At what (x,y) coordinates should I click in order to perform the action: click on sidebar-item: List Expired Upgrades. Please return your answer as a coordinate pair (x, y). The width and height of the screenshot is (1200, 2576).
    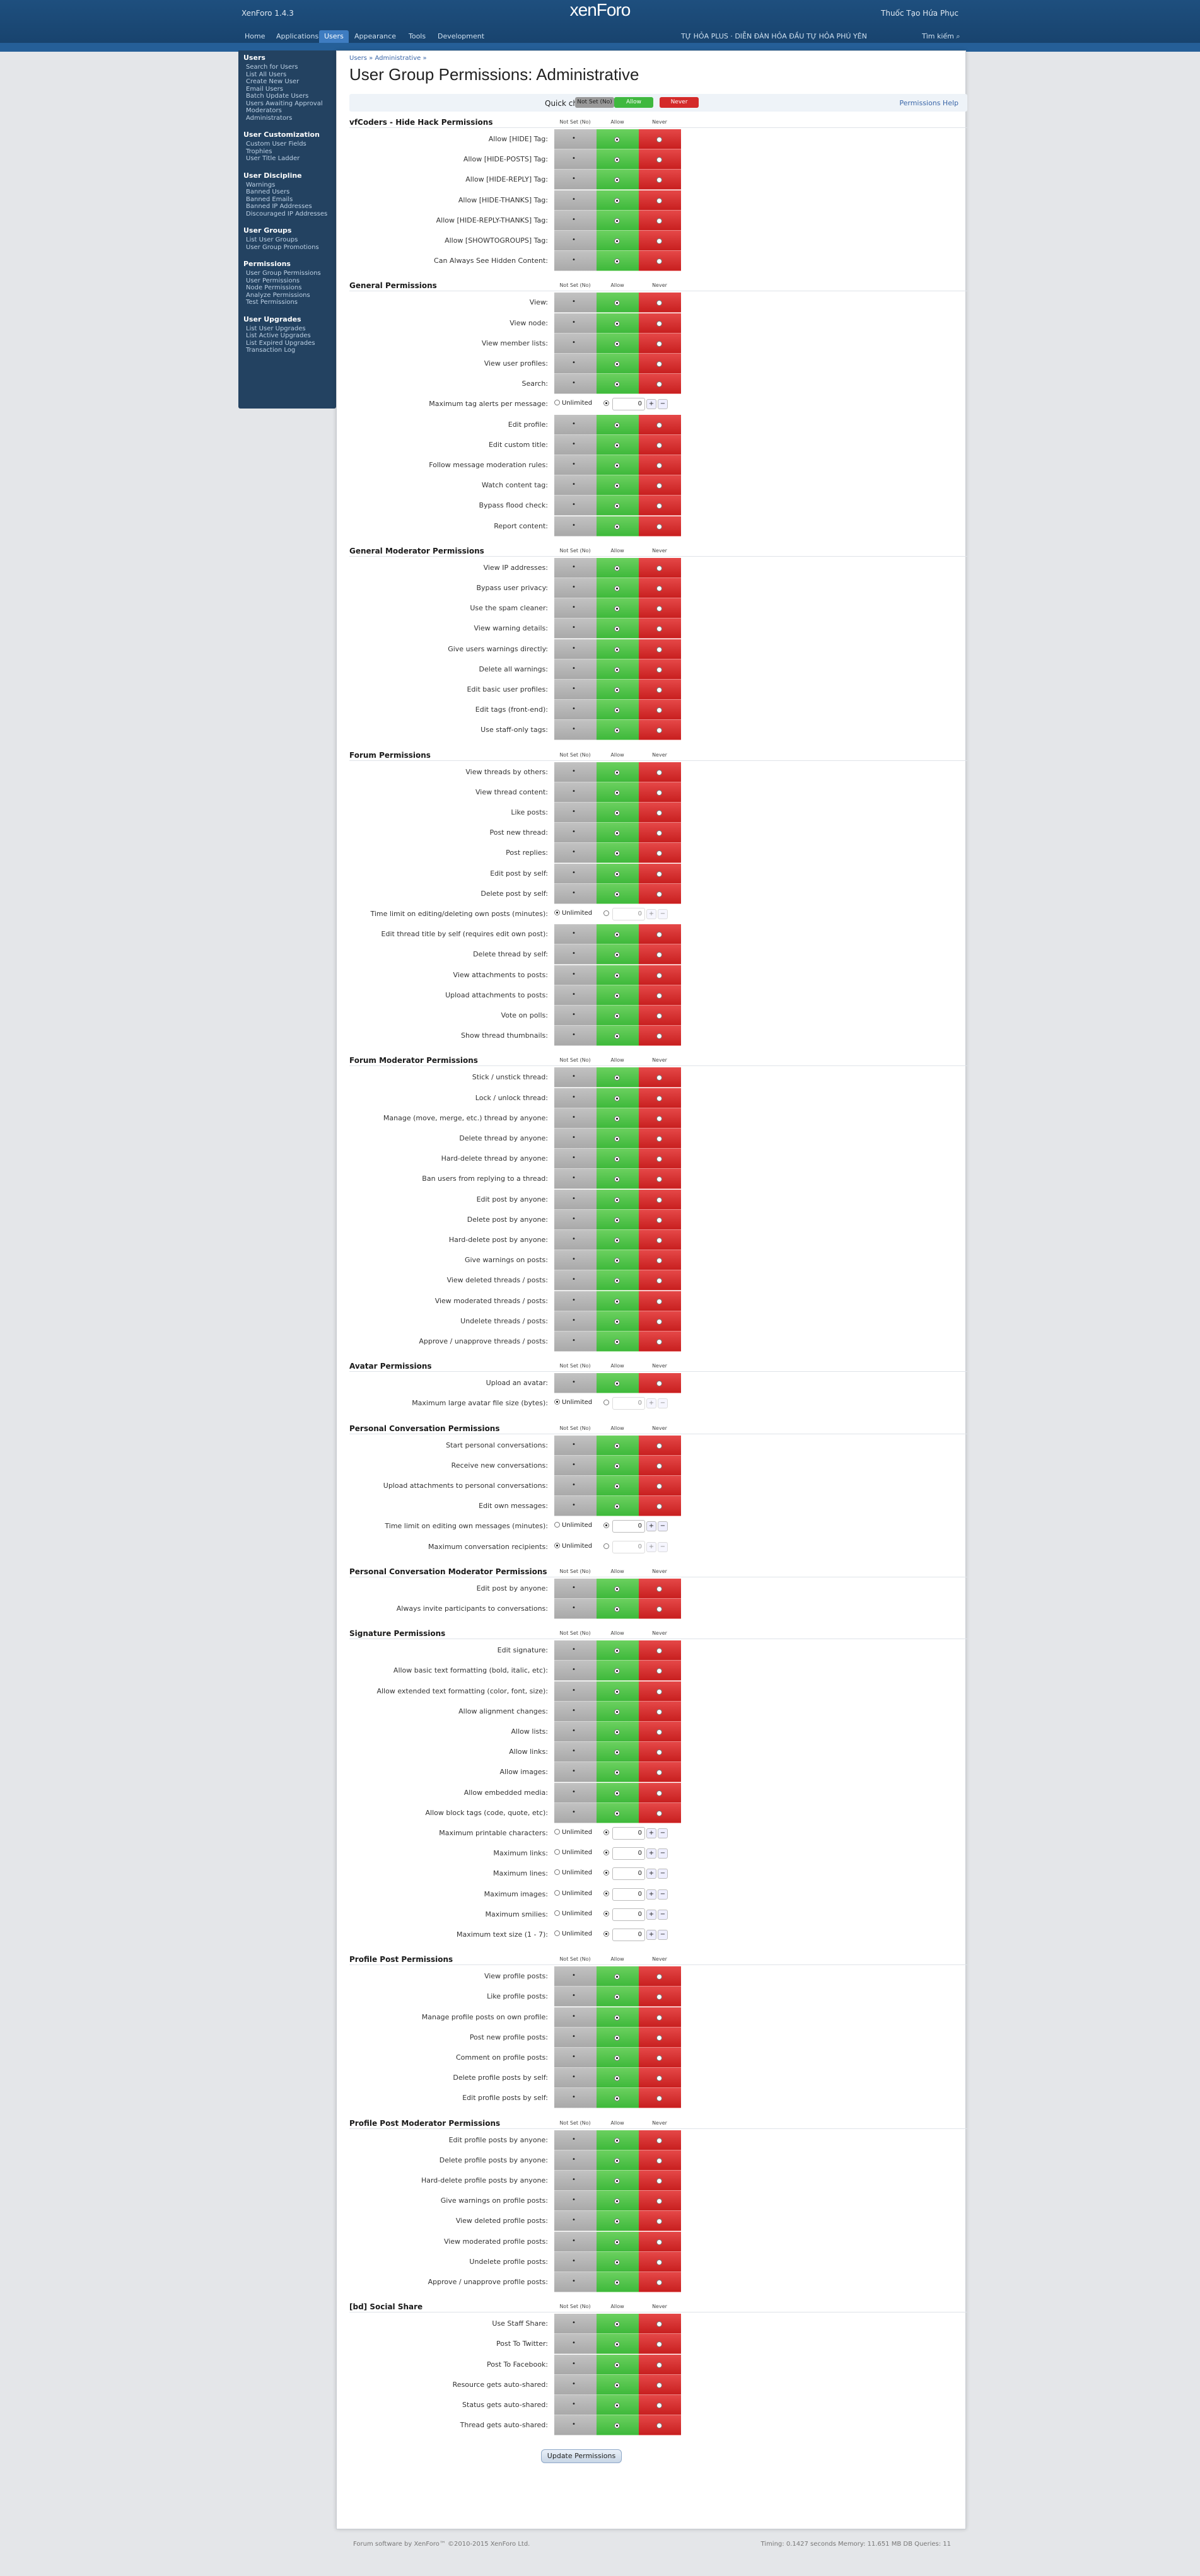
    Looking at the image, I should click on (281, 343).